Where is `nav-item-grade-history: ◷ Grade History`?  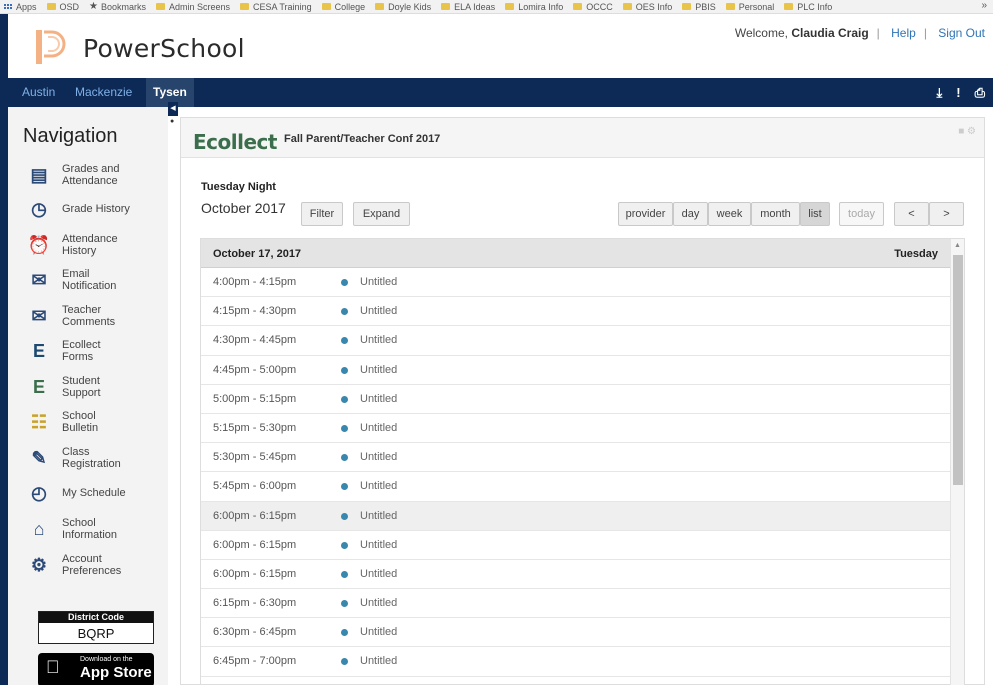 nav-item-grade-history: ◷ Grade History is located at coordinates (96, 209).